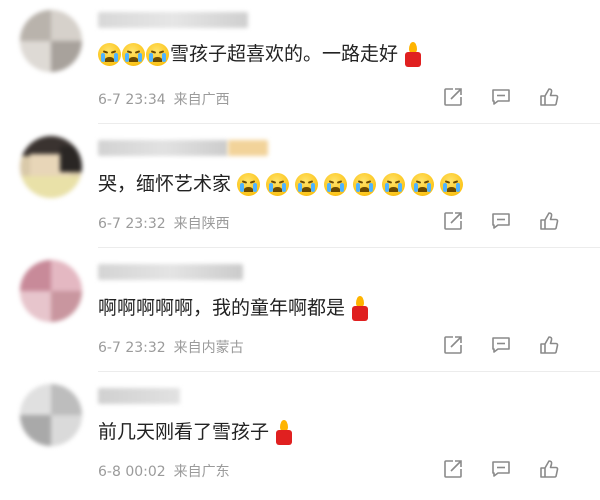 This screenshot has width=600, height=500. Describe the element at coordinates (208, 348) in the screenshot. I see `comment-location: 来自内蒙古` at that location.